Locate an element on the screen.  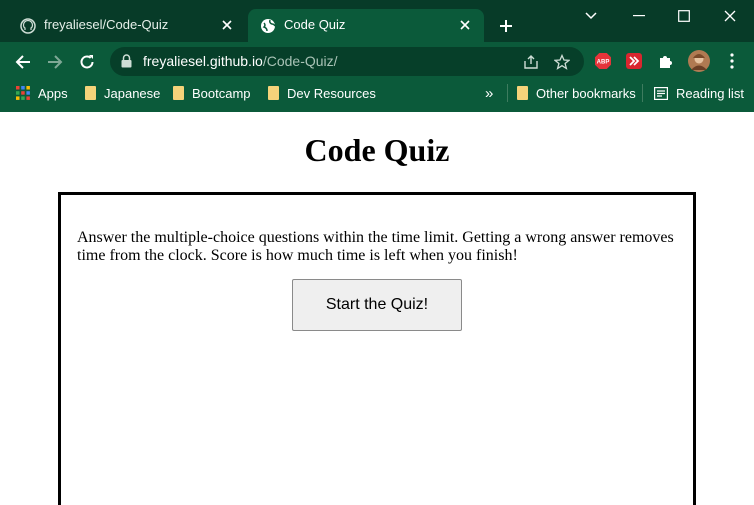
new-tab-button is located at coordinates (506, 26).